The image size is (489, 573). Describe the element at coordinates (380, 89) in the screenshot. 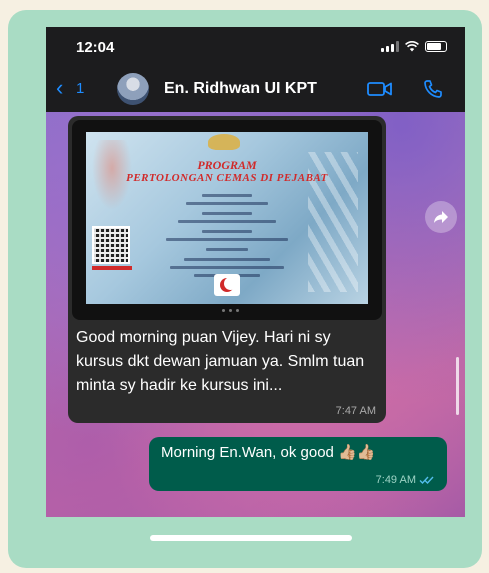

I see `video-call-icon` at that location.